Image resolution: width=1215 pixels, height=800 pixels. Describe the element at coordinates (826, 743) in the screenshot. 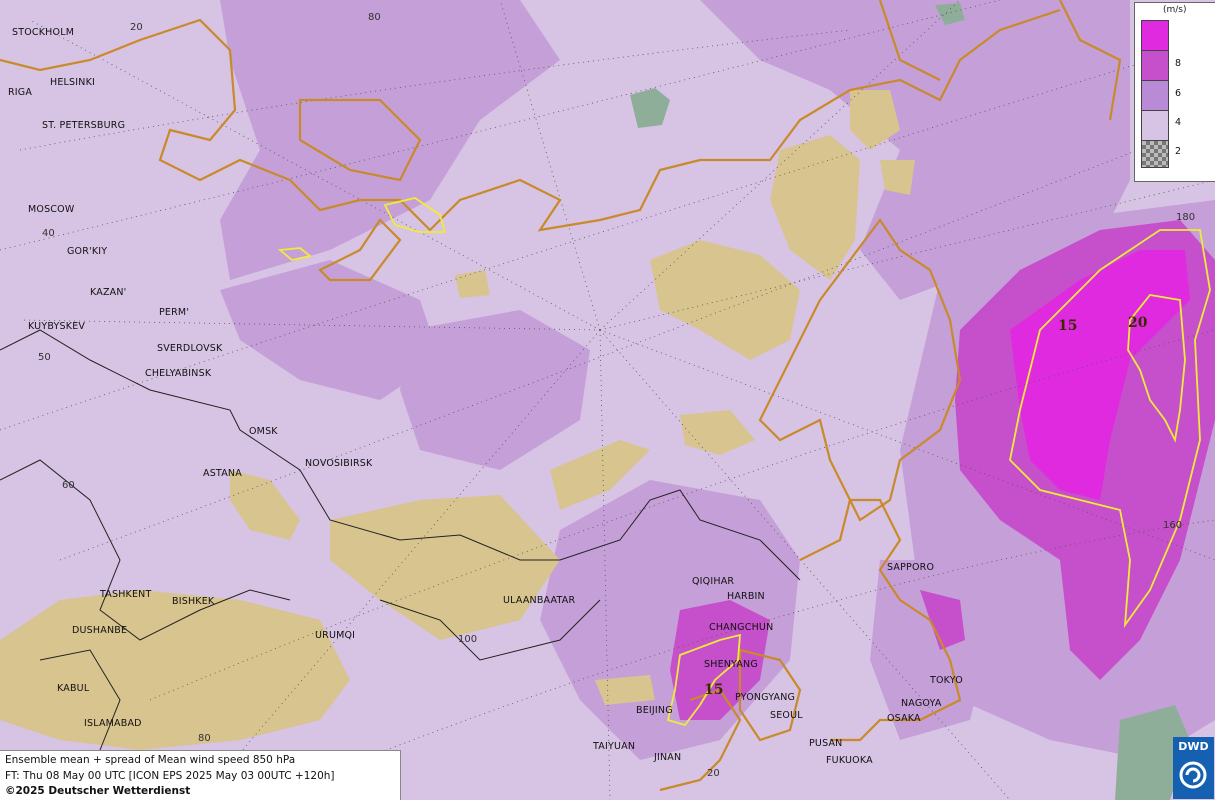

I see `city-label: PUSAN` at that location.